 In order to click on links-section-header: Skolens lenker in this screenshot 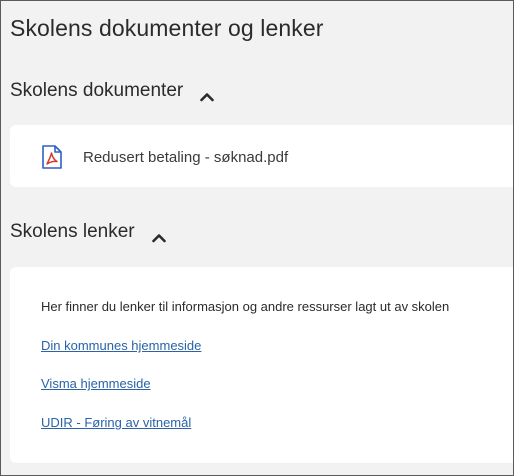, I will do `click(88, 232)`.